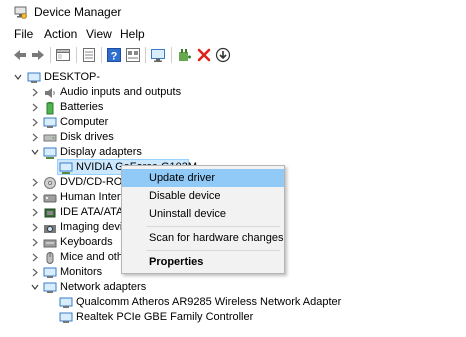  What do you see at coordinates (121, 92) in the screenshot?
I see `tree-category-label: Audio inputs and outputs` at bounding box center [121, 92].